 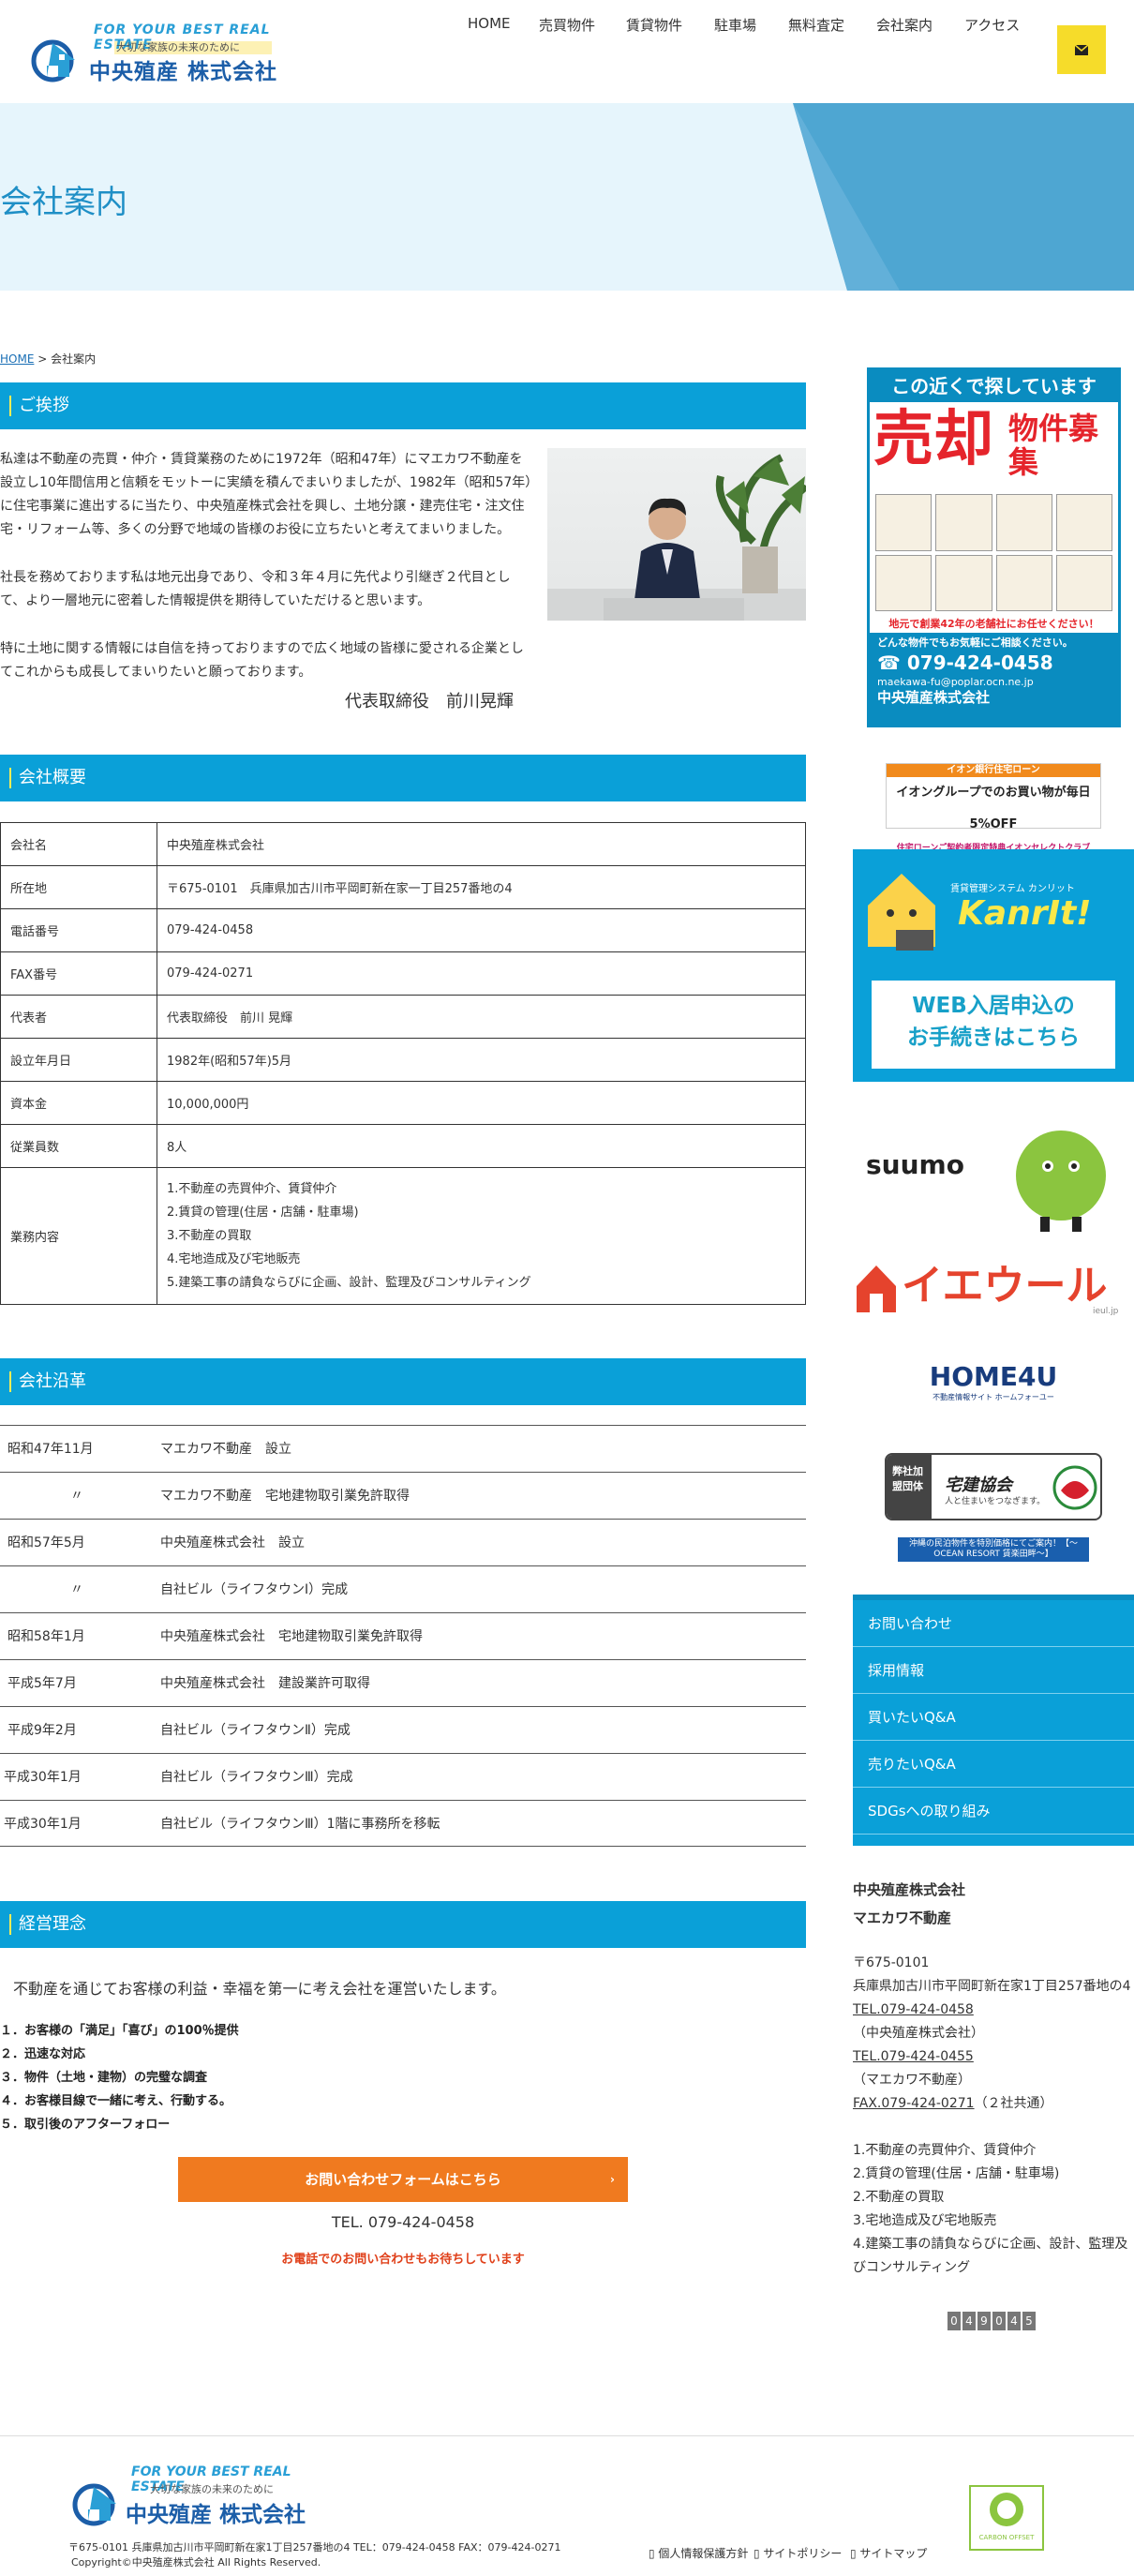 What do you see at coordinates (993, 966) in the screenshot?
I see `kanrit-banner: 賃貸管理システム カンリット KanrIt! WEB入居申込の お手続きはこちら` at bounding box center [993, 966].